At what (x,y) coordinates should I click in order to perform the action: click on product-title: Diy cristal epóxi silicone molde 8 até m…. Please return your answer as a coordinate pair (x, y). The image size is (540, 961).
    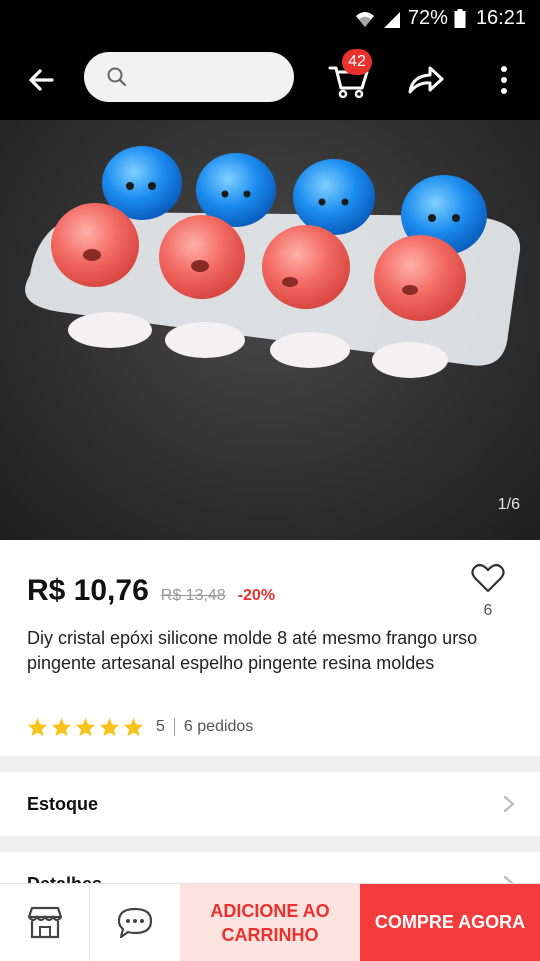
    Looking at the image, I should click on (252, 650).